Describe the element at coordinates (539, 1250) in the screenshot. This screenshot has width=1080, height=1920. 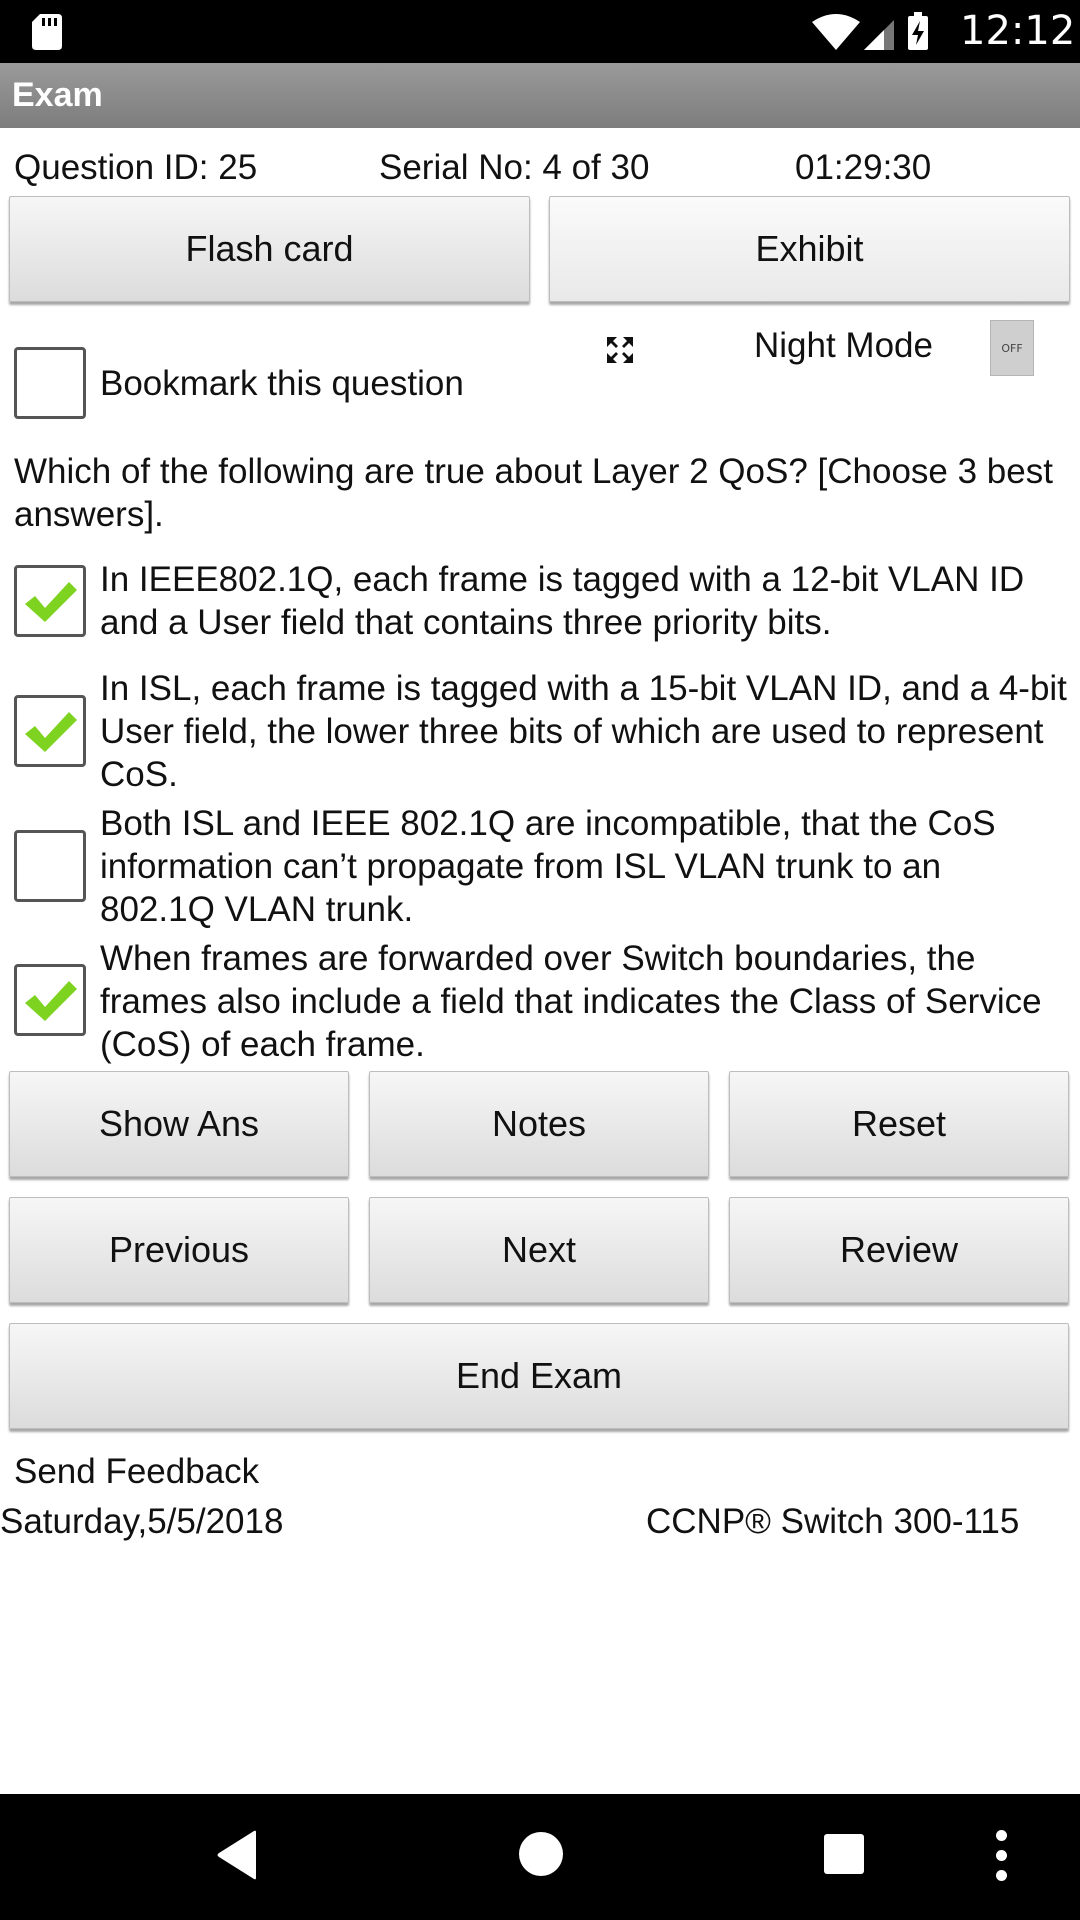
I see `next-button: Next` at that location.